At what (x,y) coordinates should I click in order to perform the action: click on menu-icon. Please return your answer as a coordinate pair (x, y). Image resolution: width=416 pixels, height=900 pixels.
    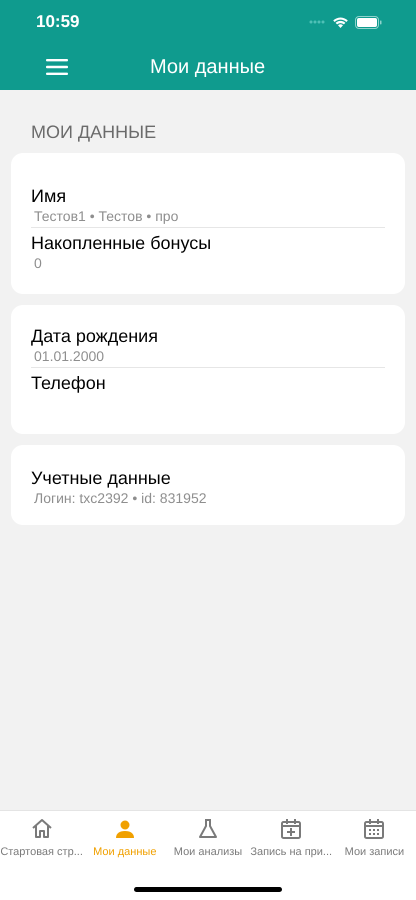
    Looking at the image, I should click on (57, 67).